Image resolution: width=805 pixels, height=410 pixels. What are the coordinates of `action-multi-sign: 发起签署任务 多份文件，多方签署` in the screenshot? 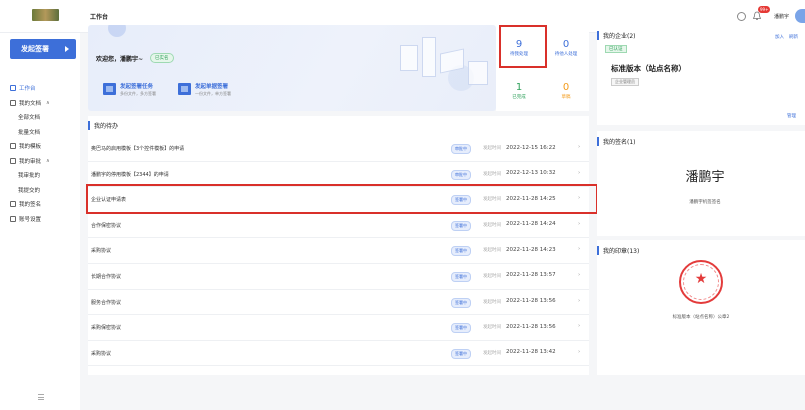 It's located at (129, 89).